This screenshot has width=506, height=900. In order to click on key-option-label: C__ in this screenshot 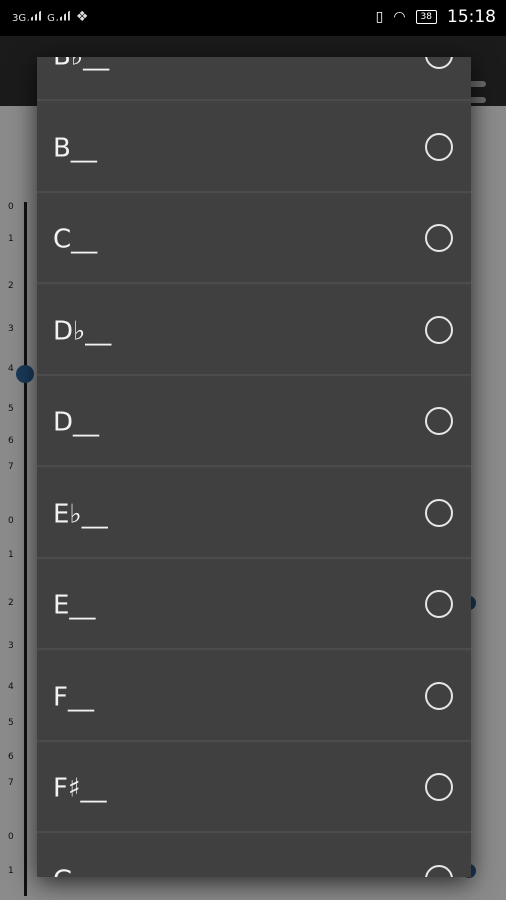, I will do `click(75, 239)`.